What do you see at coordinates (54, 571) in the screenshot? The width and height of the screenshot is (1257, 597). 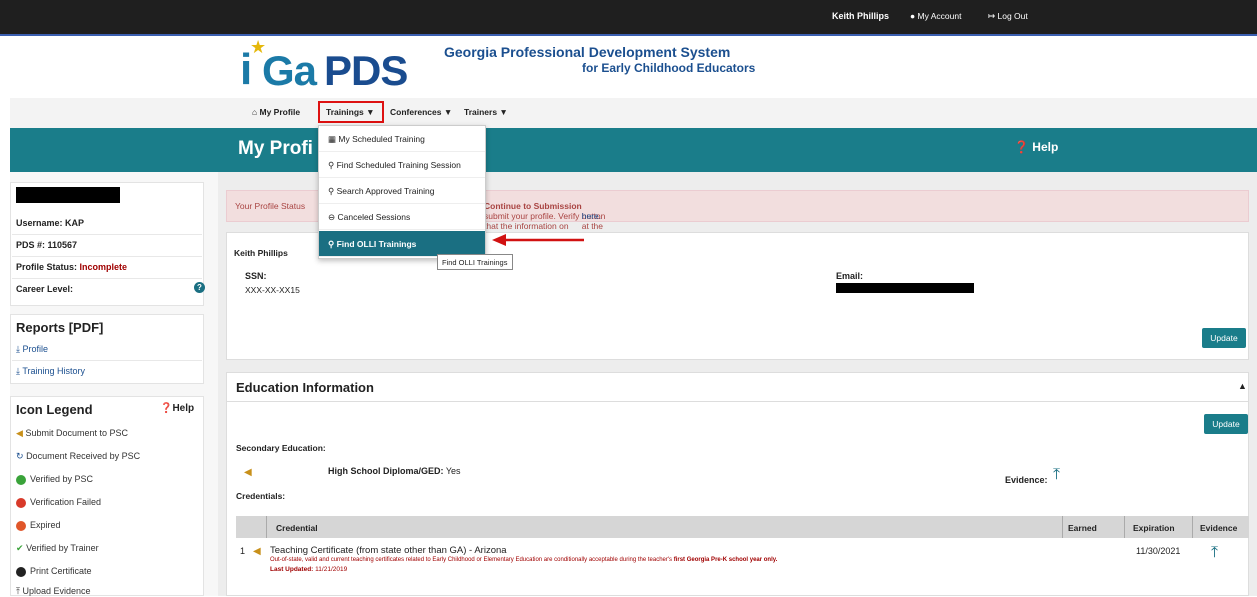 I see `legend-print: Print Certificate` at bounding box center [54, 571].